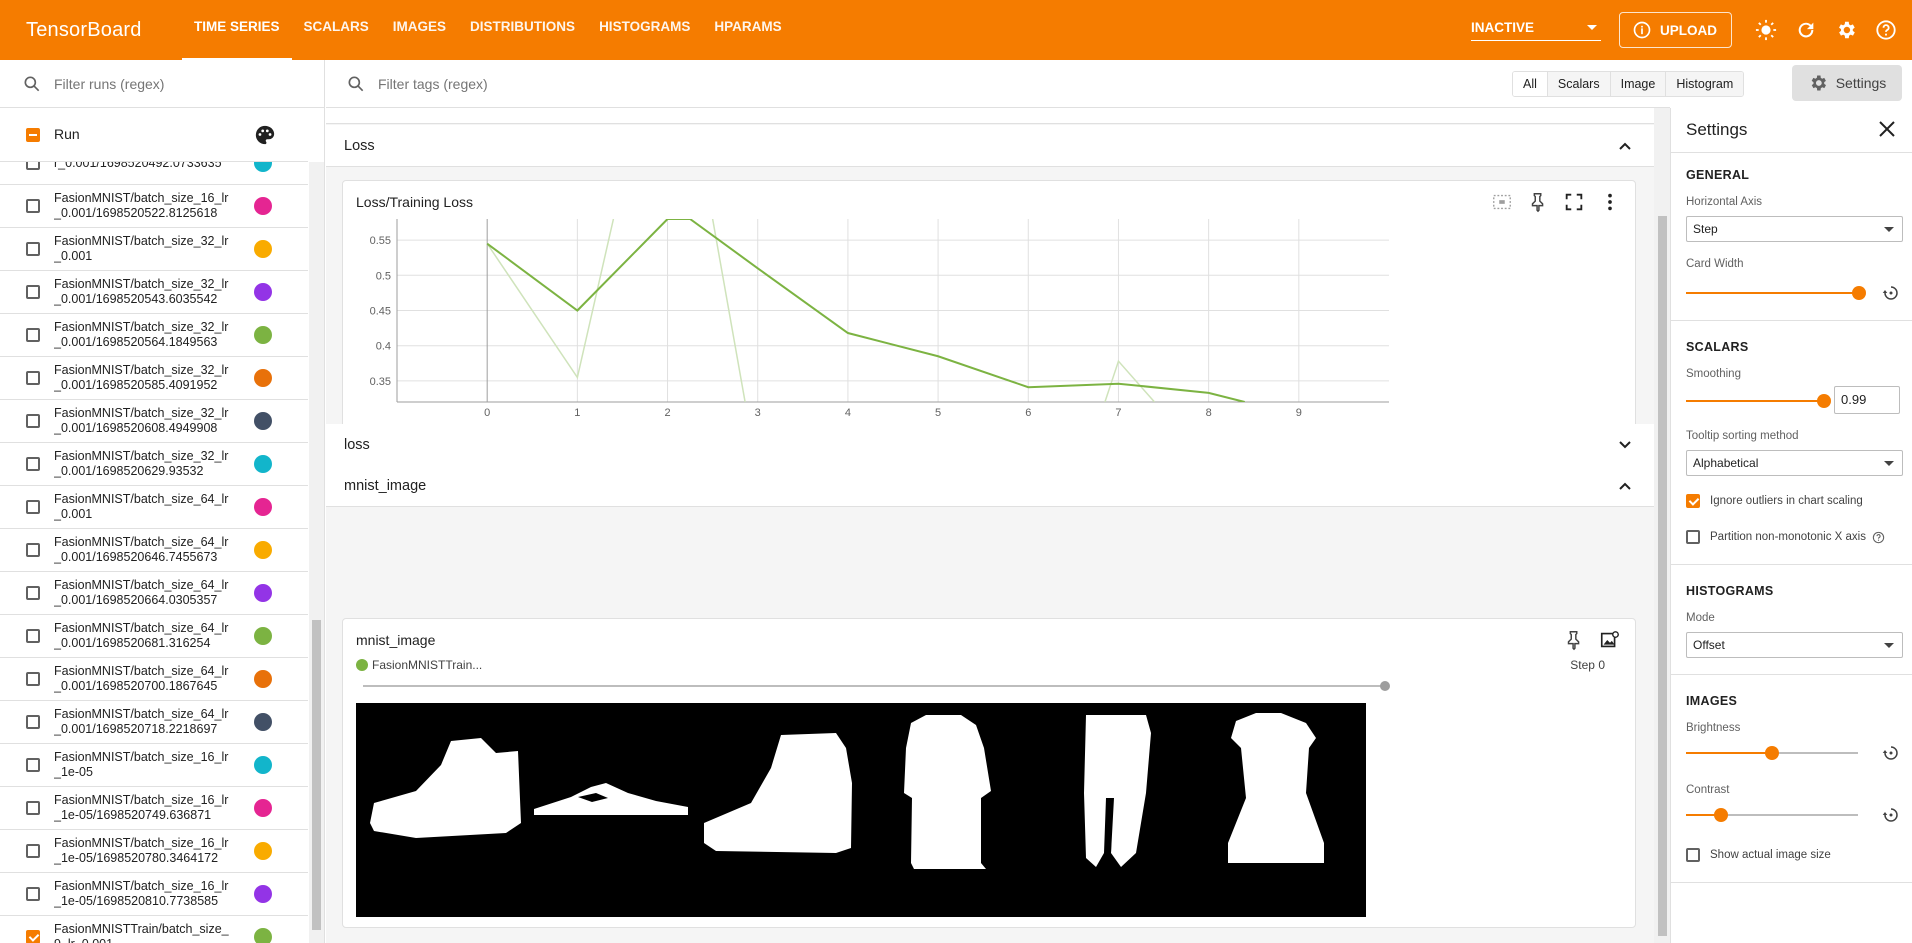 This screenshot has width=1912, height=943. What do you see at coordinates (990, 486) in the screenshot?
I see `group-header-mnist: mnist_image` at bounding box center [990, 486].